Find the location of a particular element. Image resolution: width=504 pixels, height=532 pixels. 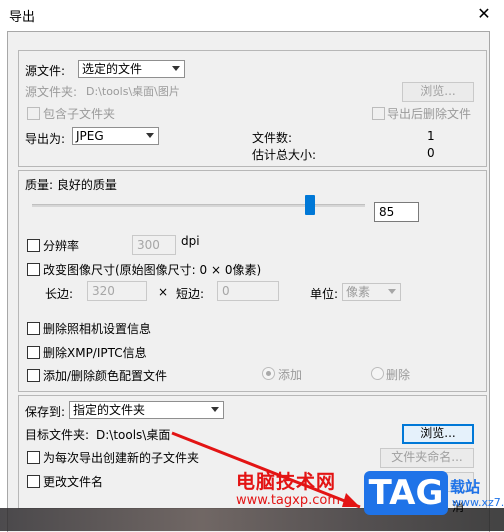

unit-select: 像素 is located at coordinates (371, 292).